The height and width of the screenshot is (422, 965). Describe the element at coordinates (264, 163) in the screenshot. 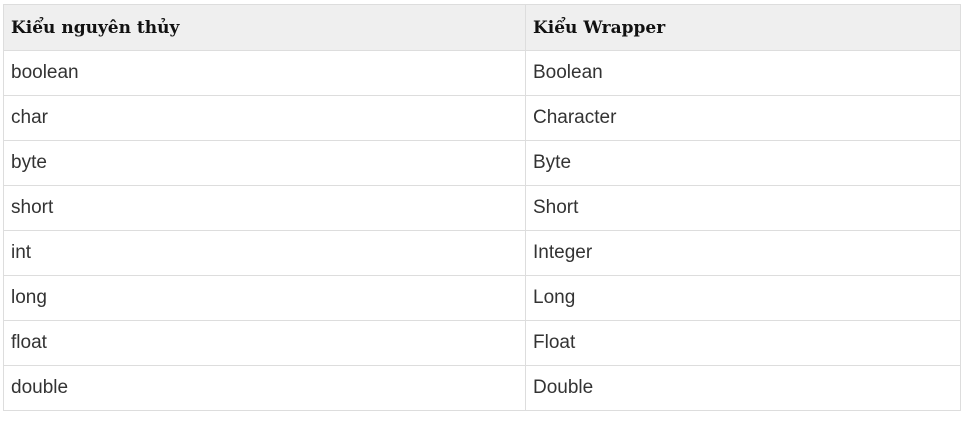

I see `primitive-cell: byte` at that location.